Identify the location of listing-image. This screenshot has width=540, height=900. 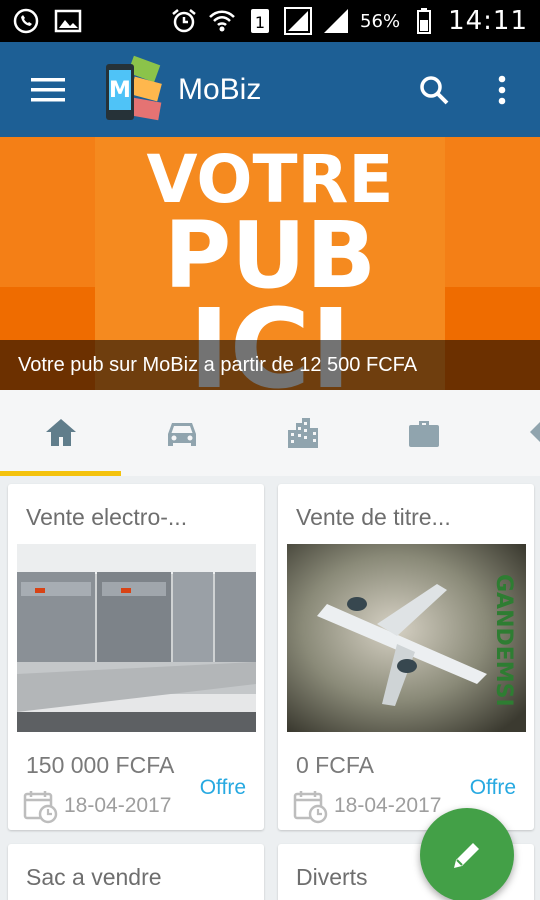
(136, 638).